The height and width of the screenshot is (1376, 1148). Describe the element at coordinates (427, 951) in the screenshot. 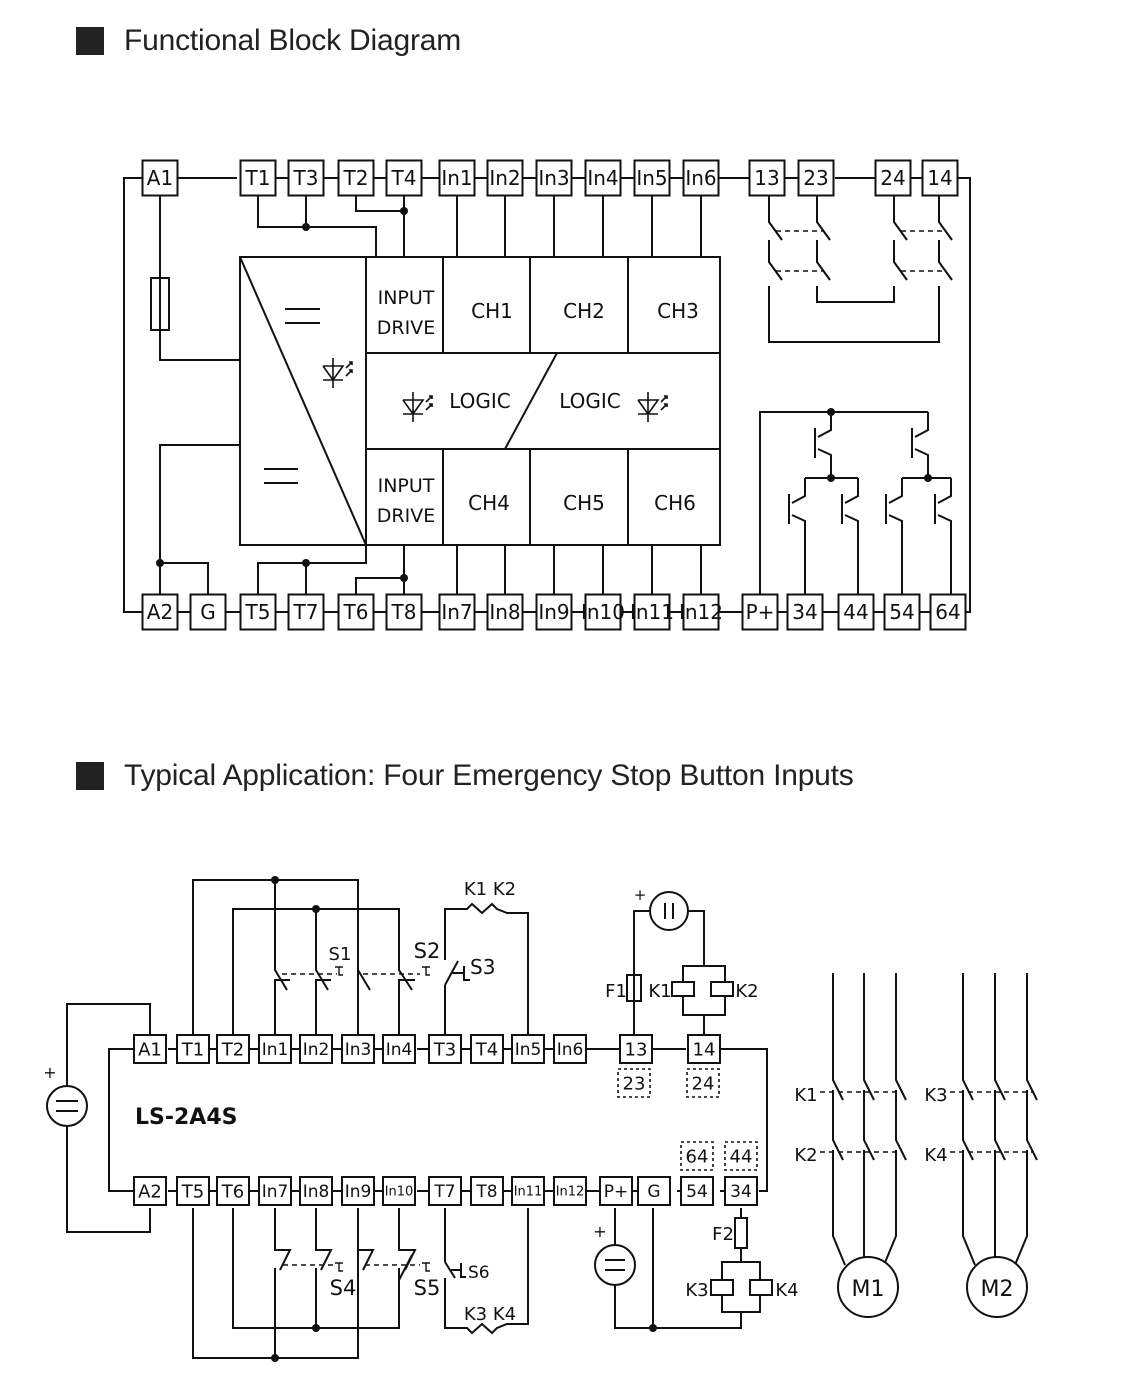

I see `switch-label-s2: S2` at that location.